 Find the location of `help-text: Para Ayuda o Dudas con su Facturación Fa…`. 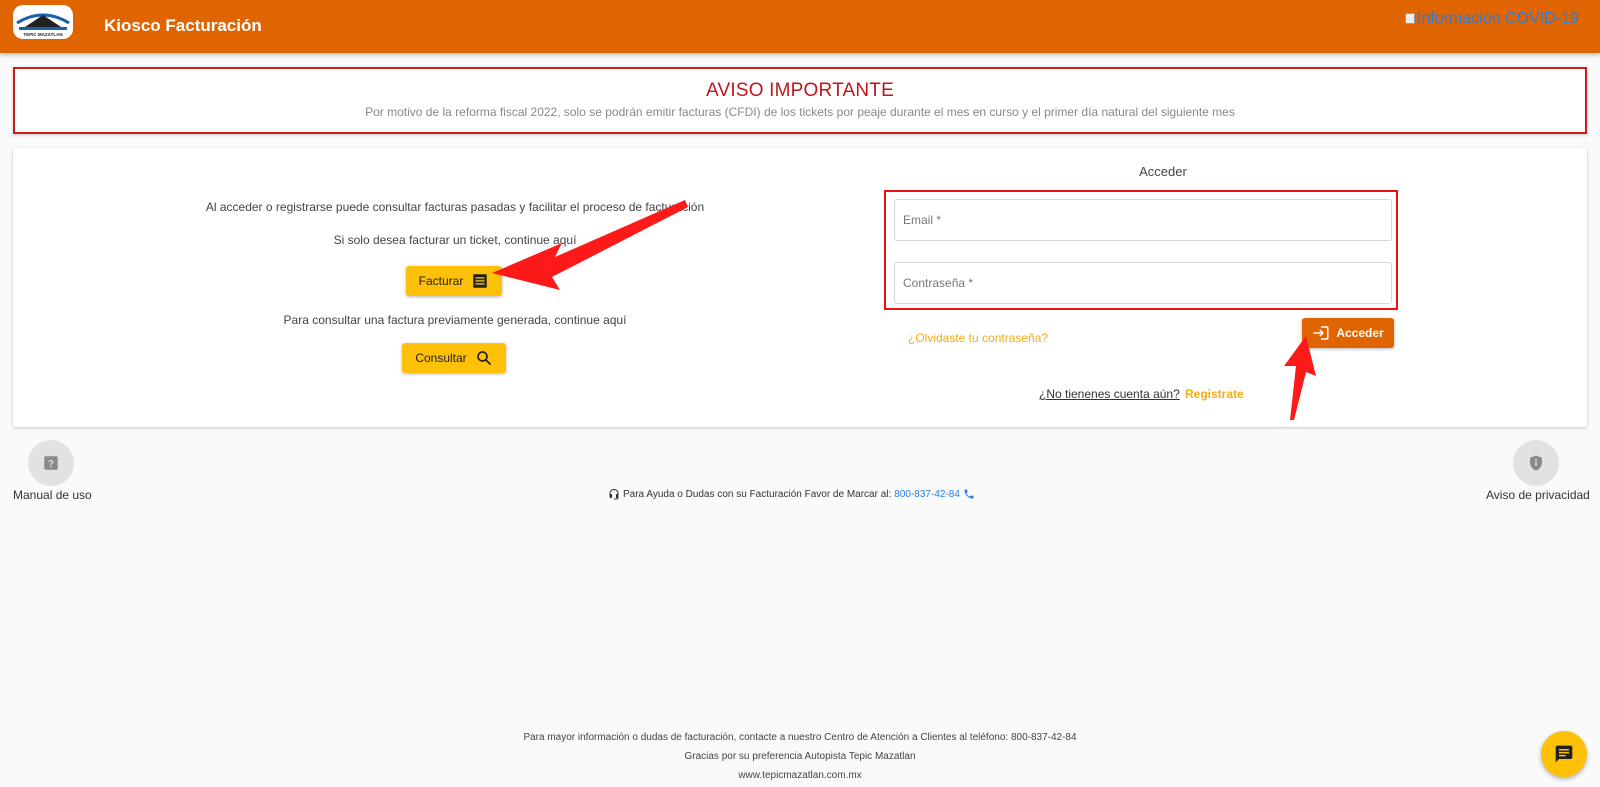

help-text: Para Ayuda o Dudas con su Facturación Fa… is located at coordinates (757, 494).